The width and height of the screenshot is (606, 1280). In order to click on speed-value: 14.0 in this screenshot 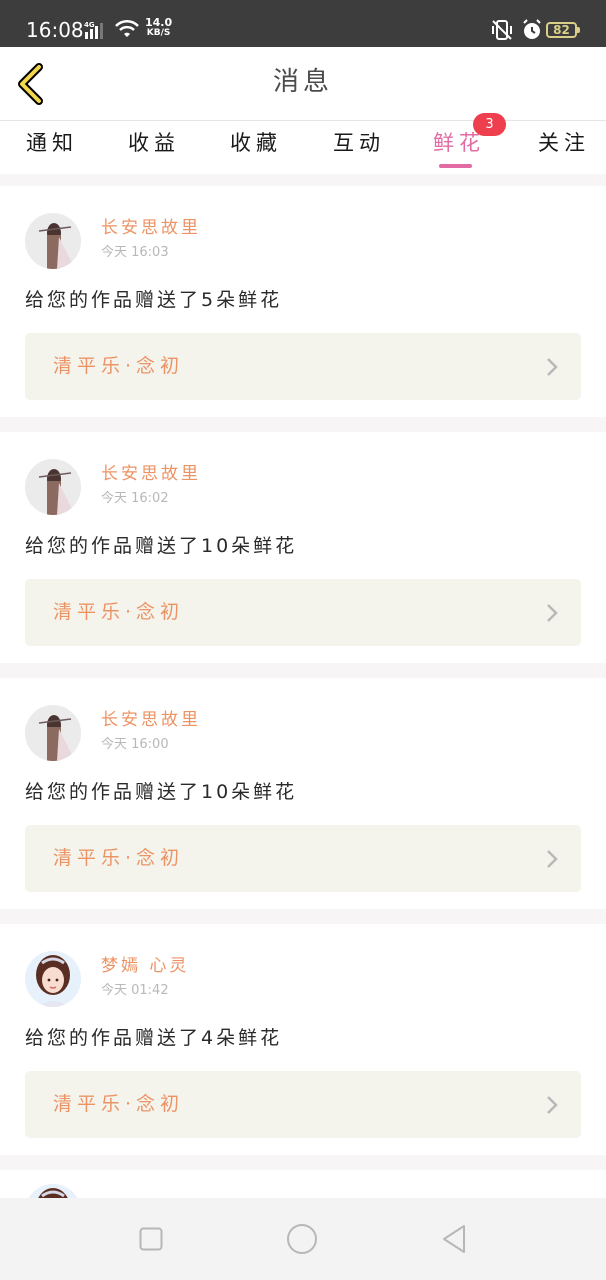, I will do `click(159, 22)`.